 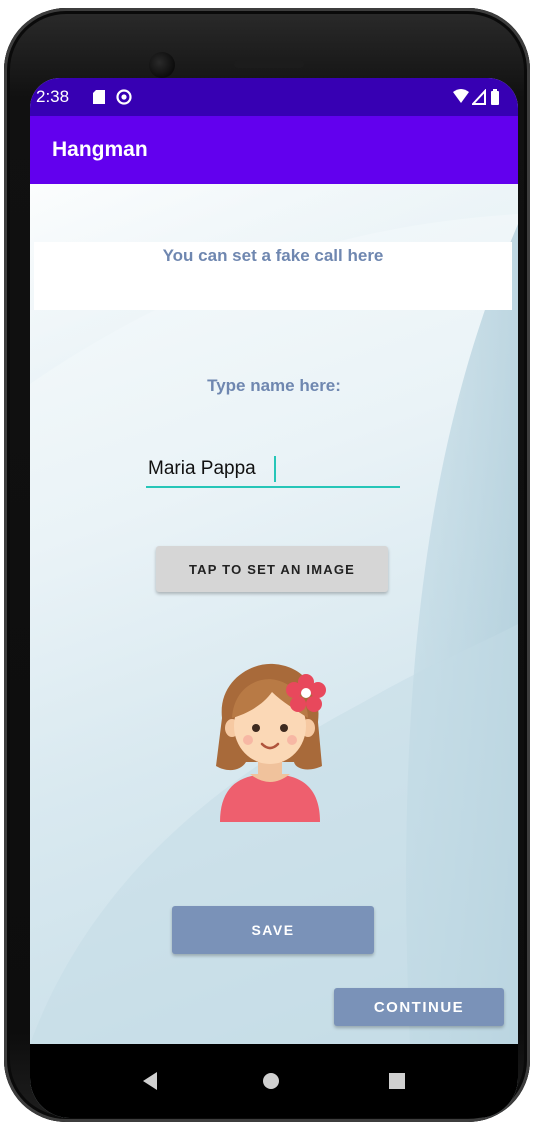 I want to click on text-cursor, so click(x=275, y=469).